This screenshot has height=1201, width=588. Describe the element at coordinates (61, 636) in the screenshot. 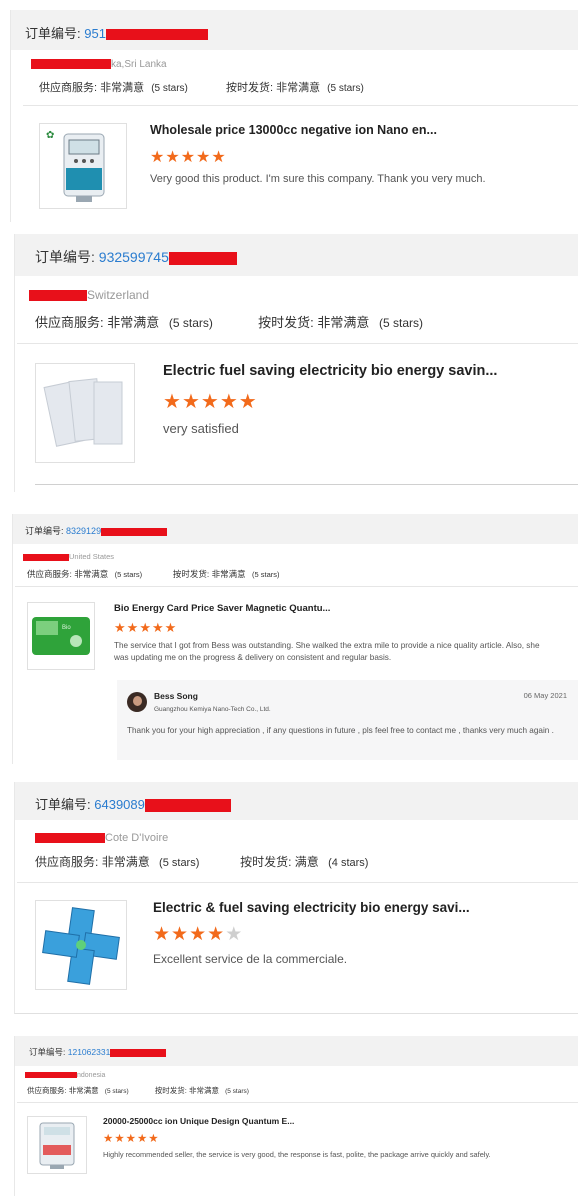

I see `product-thumbnail: Bio` at that location.